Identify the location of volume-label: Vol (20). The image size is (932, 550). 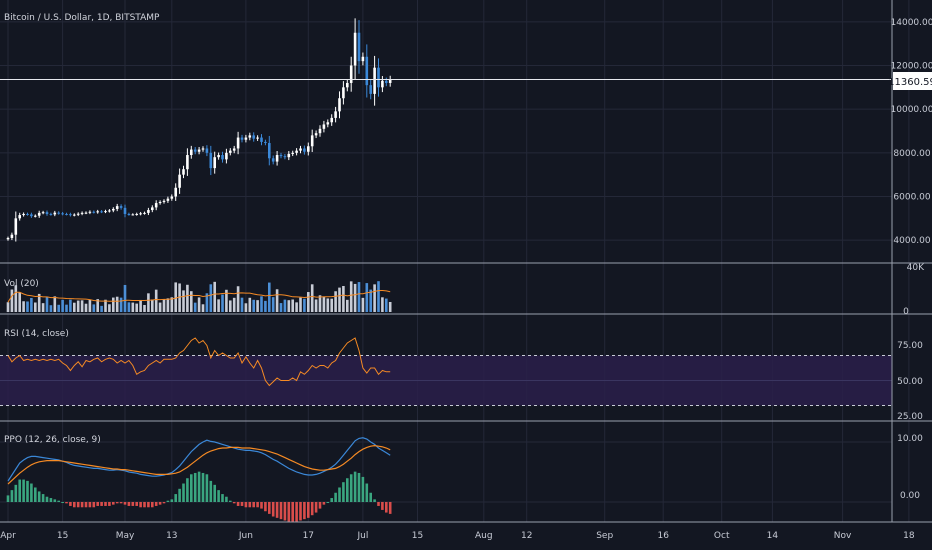
(21, 284).